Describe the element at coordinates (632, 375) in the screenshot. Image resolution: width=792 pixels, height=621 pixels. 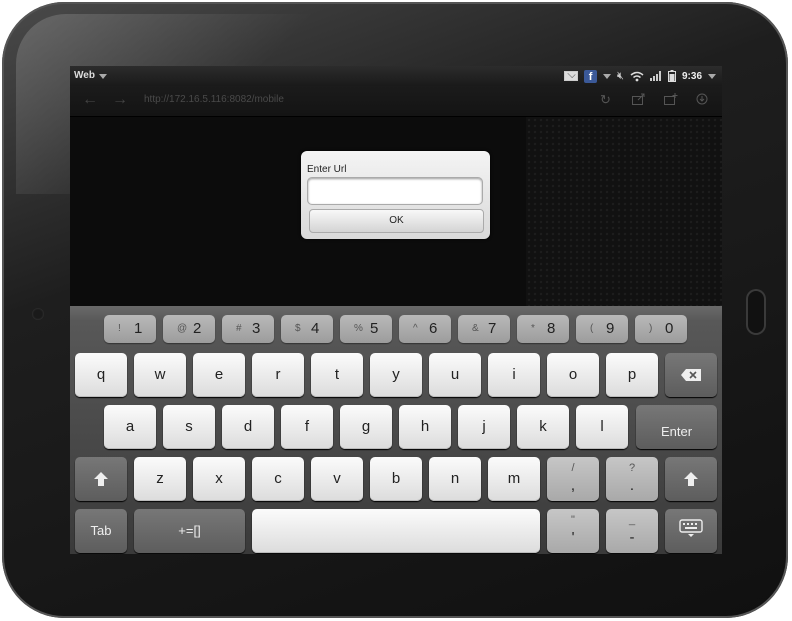
I see `key-p: p` at that location.